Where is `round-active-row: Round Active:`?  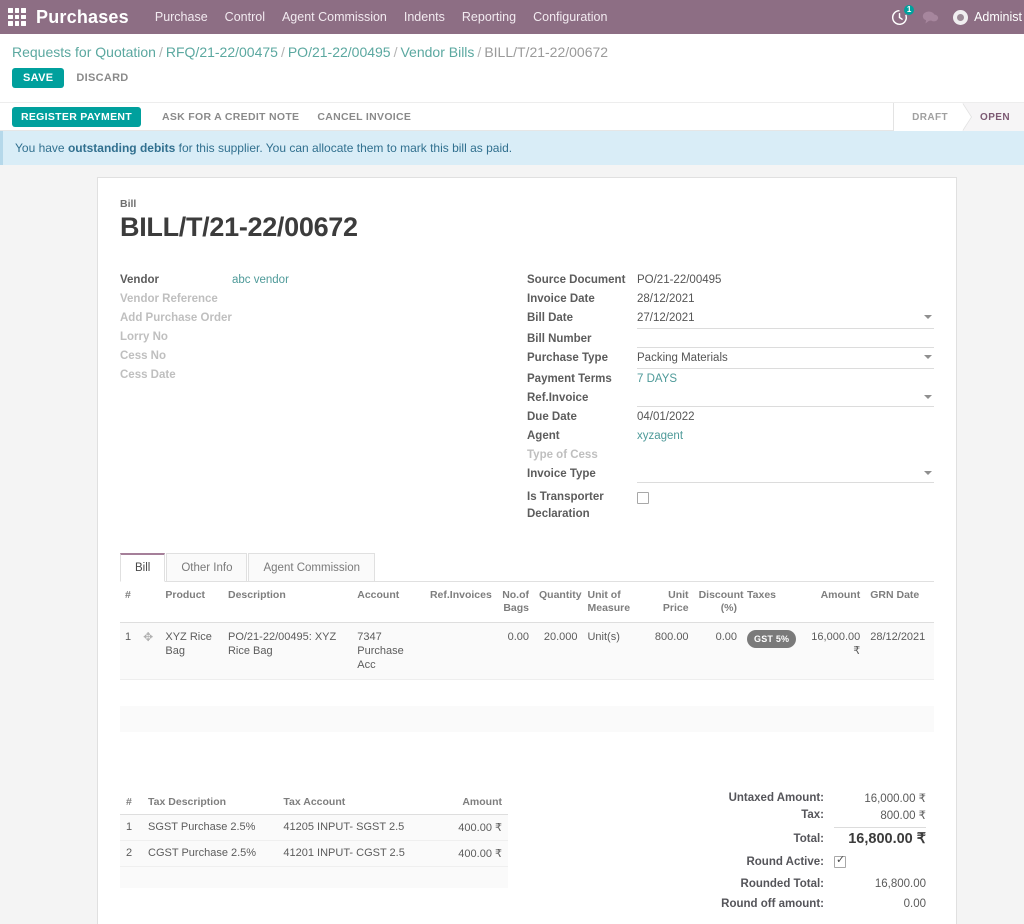 round-active-row: Round Active: is located at coordinates (805, 862).